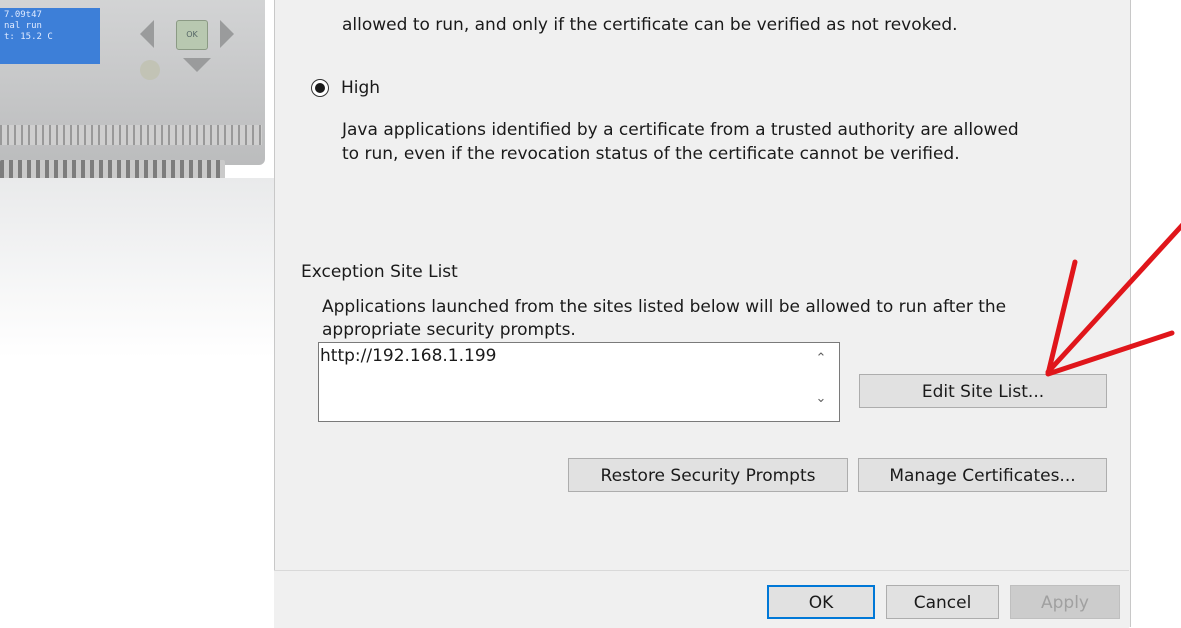  What do you see at coordinates (821, 359) in the screenshot?
I see `scroll-up-icon: ⌃` at bounding box center [821, 359].